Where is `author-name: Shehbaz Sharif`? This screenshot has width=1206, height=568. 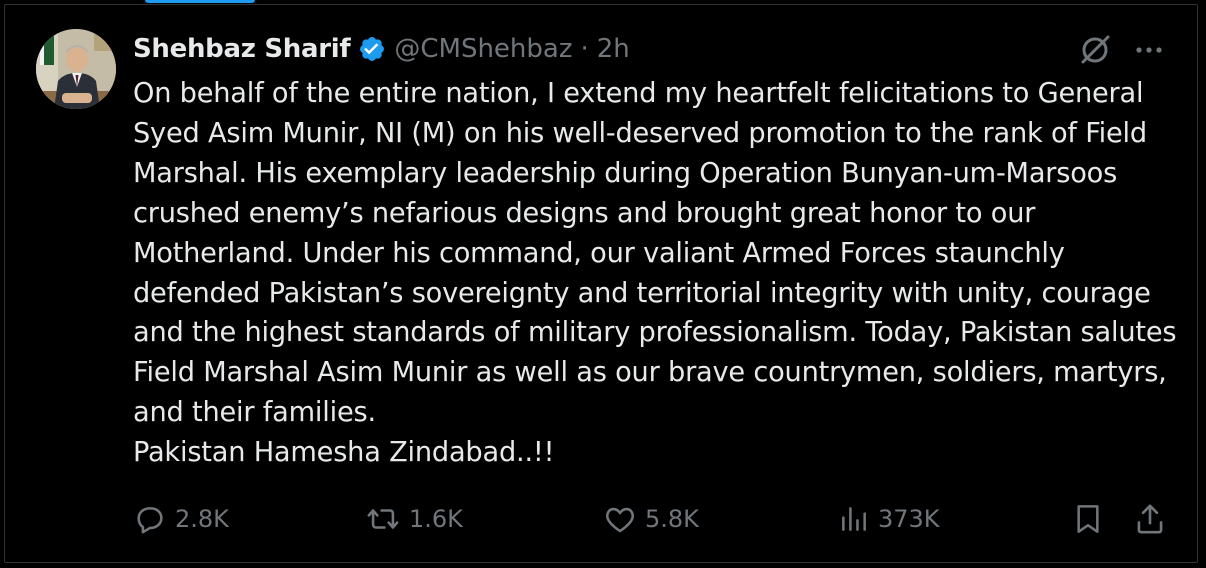
author-name: Shehbaz Sharif is located at coordinates (242, 49).